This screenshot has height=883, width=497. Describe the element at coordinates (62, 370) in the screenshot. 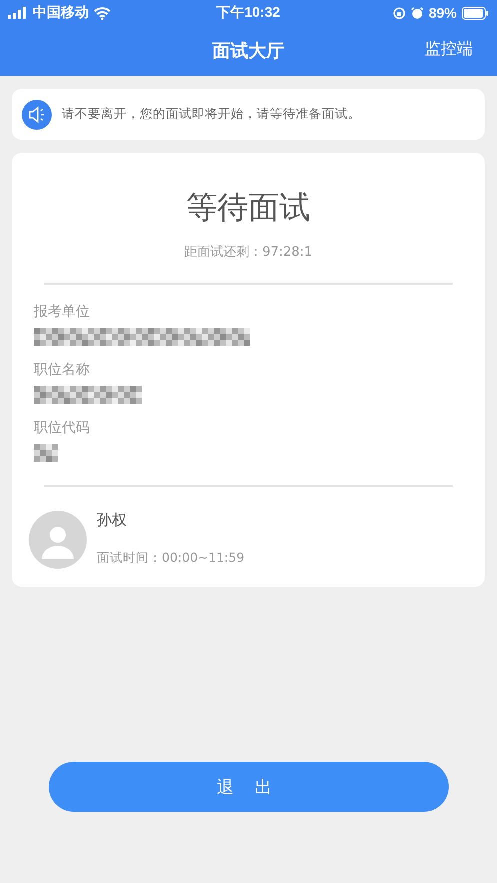

I see `field-label: 职位名称` at that location.